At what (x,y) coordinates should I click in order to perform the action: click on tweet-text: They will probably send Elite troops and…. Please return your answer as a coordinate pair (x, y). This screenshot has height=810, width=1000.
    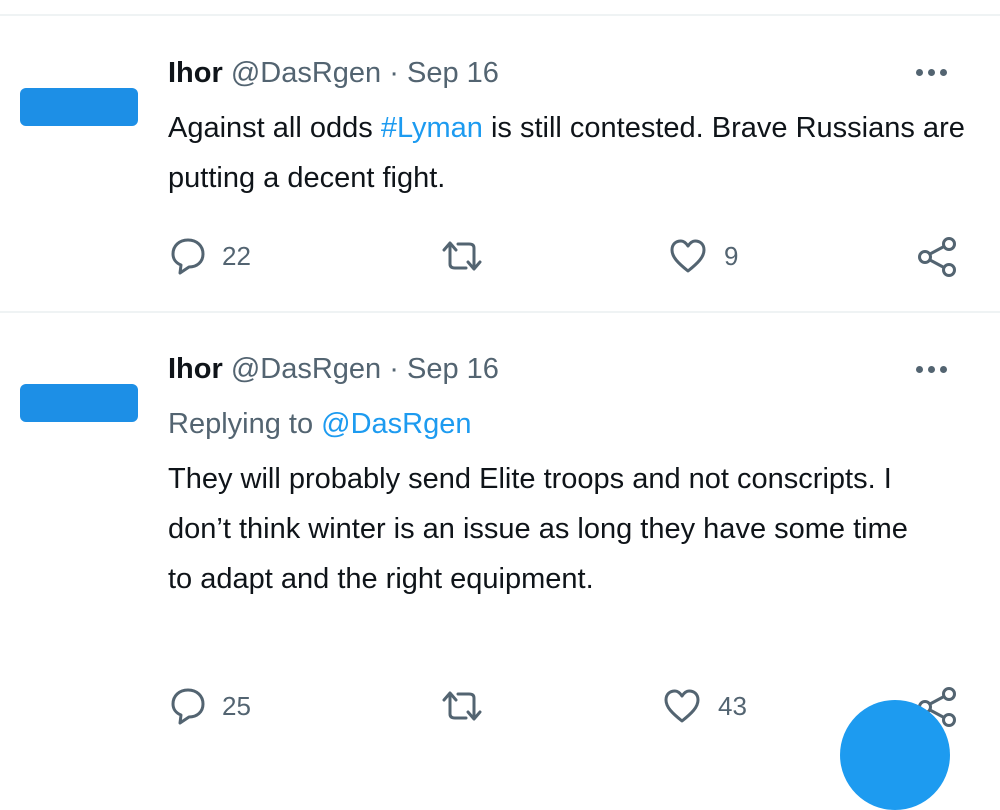
    Looking at the image, I should click on (538, 529).